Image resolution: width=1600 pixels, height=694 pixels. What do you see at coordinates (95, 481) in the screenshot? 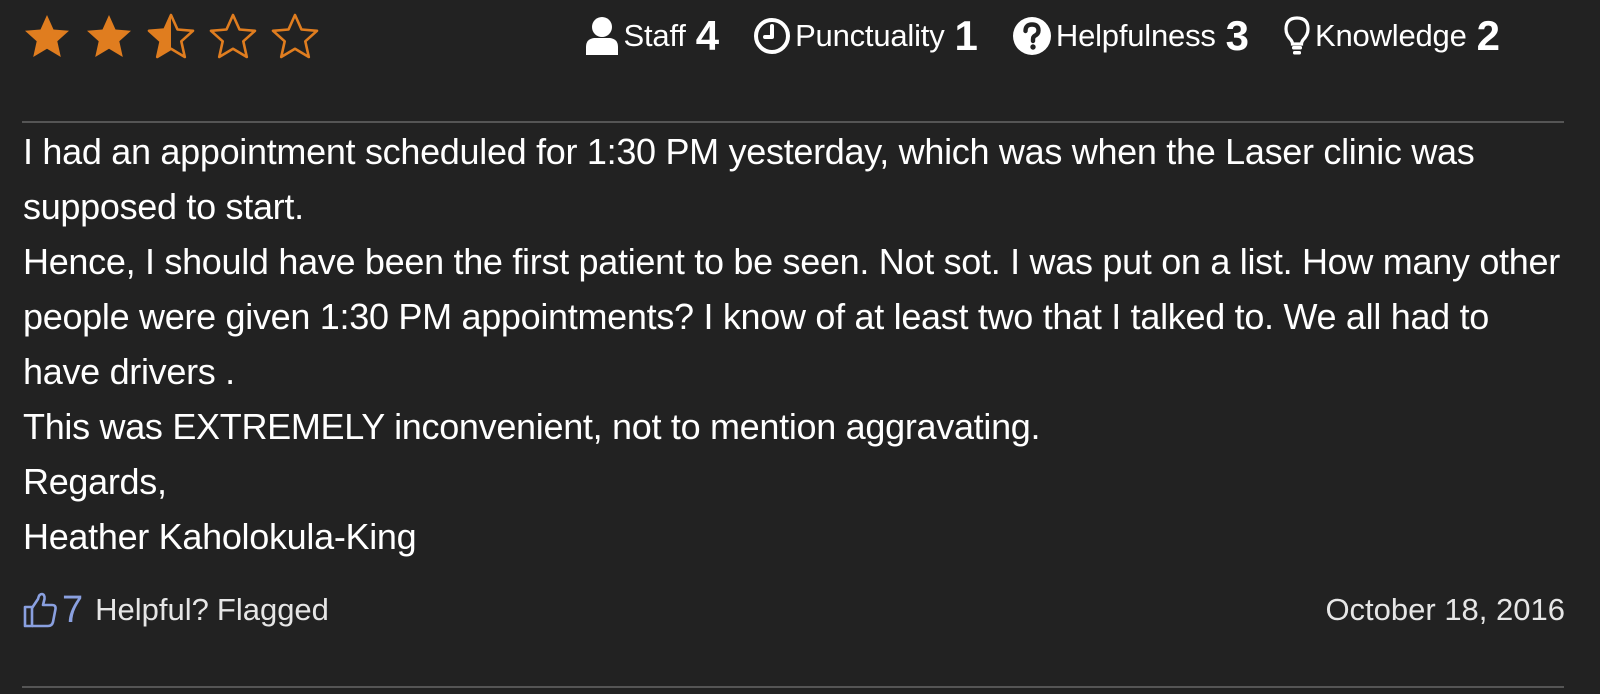
I see `review-signoff: Regards,` at bounding box center [95, 481].